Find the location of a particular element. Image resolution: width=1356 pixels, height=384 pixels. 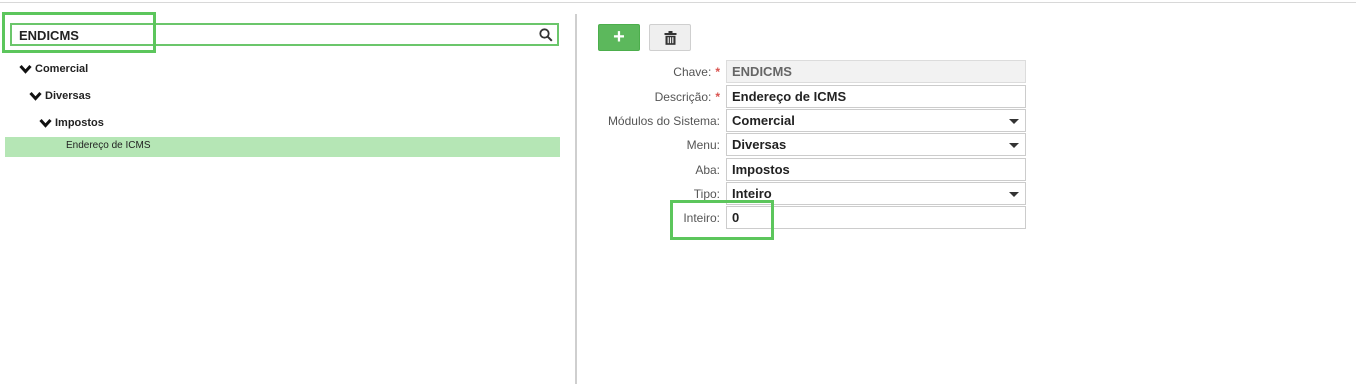

tree-node-impostos: Impostos is located at coordinates (71, 123).